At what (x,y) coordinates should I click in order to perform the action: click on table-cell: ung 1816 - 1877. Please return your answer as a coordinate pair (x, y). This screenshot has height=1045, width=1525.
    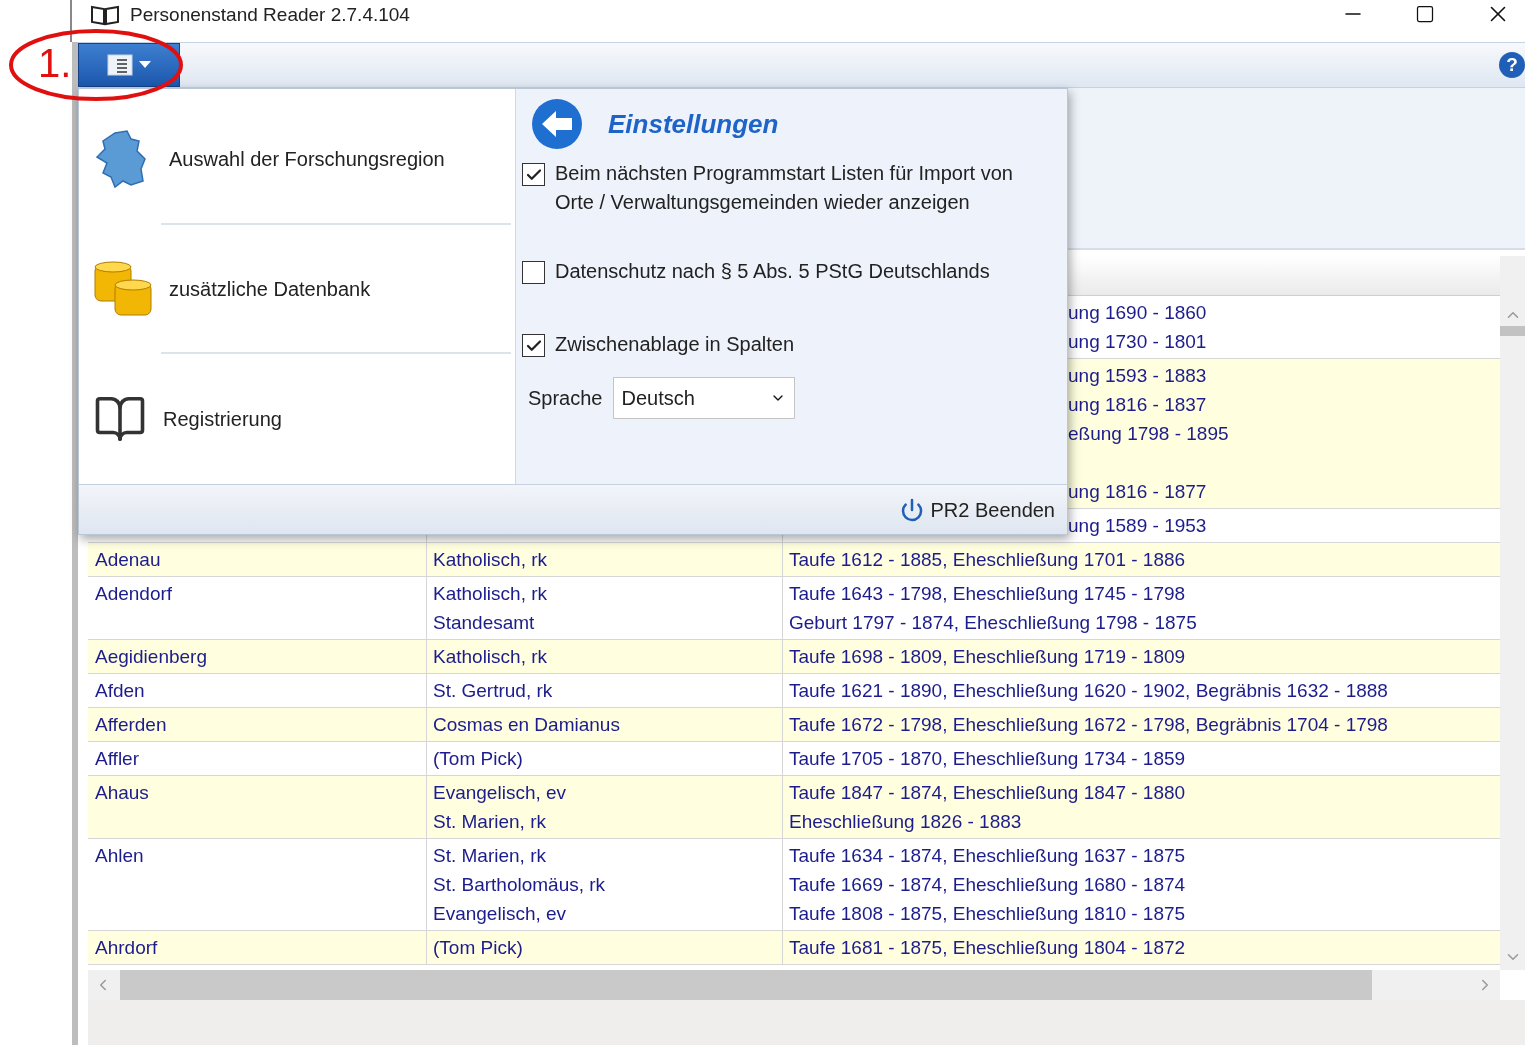
    Looking at the image, I should click on (1137, 491).